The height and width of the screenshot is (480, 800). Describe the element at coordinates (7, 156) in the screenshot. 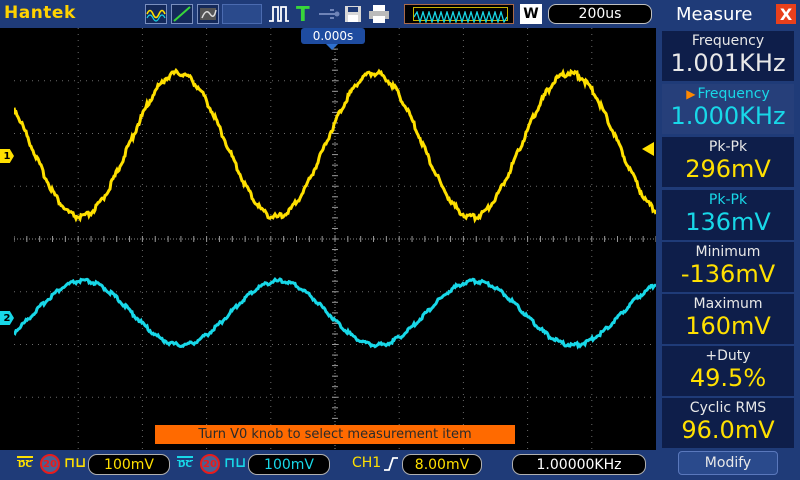

I see `ch1-marker: 1` at that location.